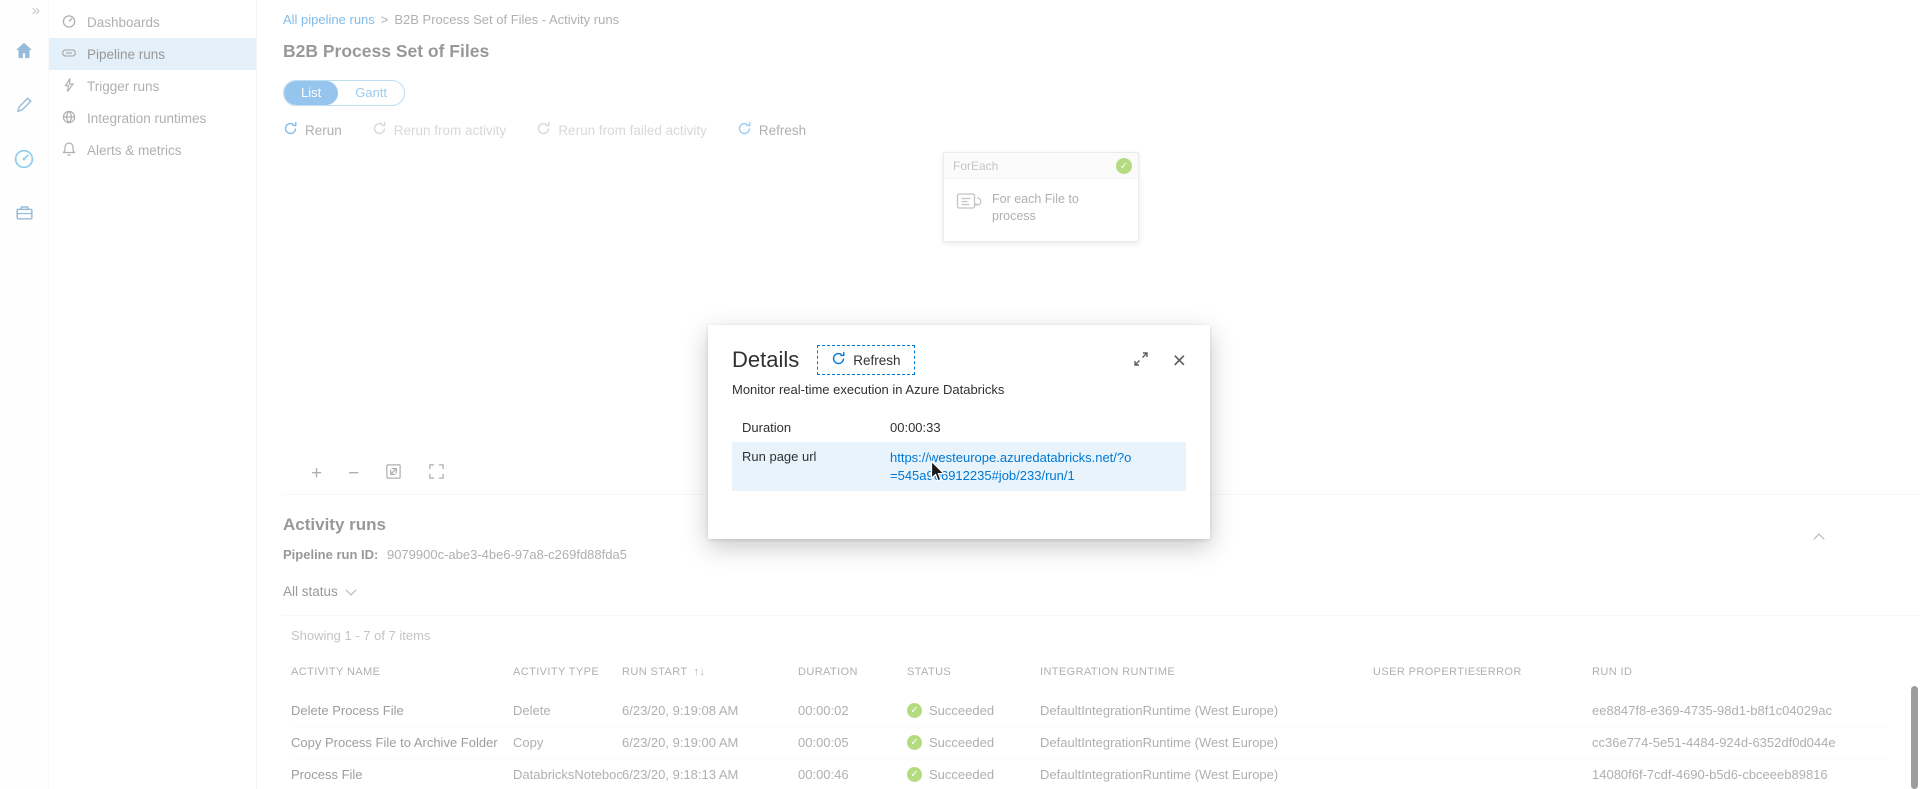 Image resolution: width=1920 pixels, height=789 pixels. I want to click on dialog-refresh-button: Refresh, so click(866, 360).